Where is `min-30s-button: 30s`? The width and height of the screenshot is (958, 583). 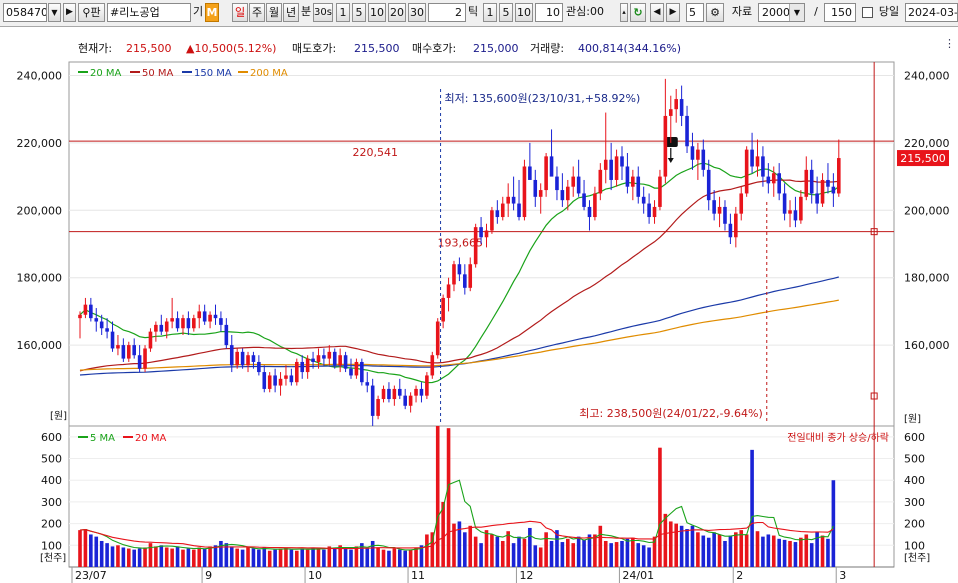
min-30s-button: 30s is located at coordinates (323, 12).